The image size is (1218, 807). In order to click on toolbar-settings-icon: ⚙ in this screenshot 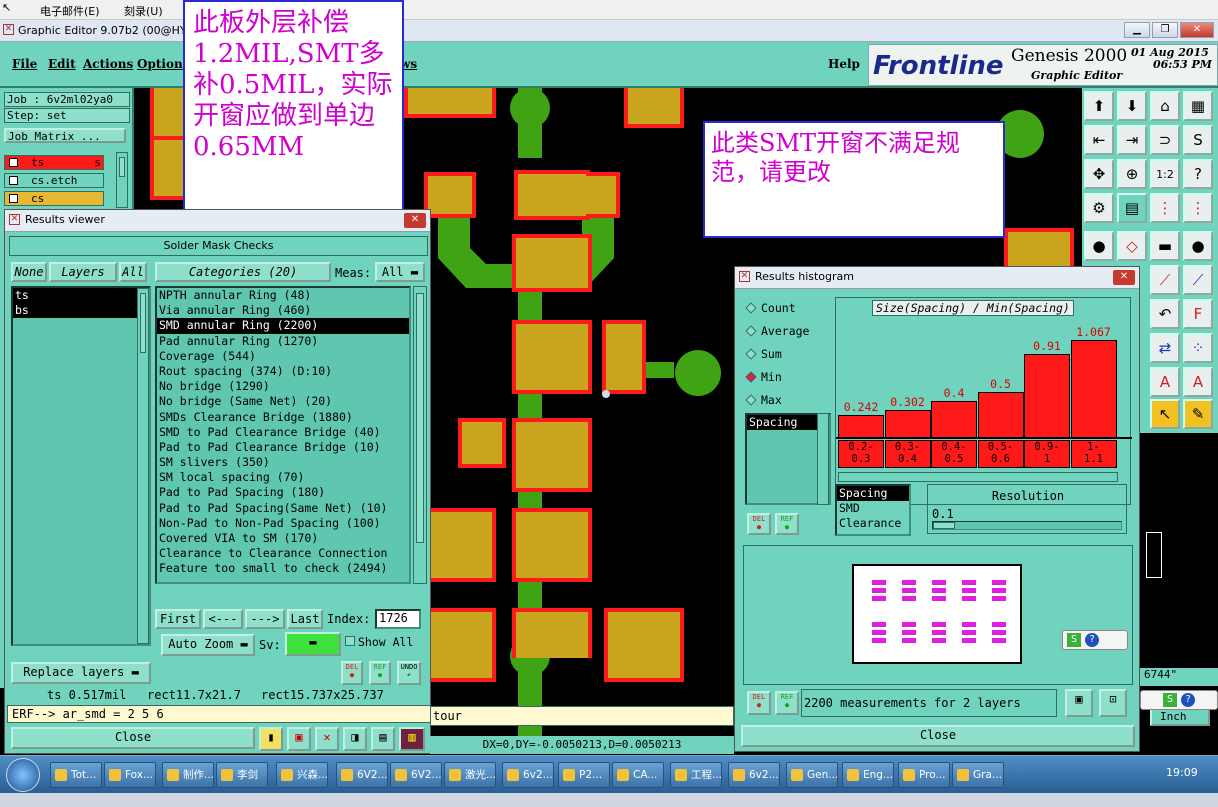, I will do `click(1099, 208)`.